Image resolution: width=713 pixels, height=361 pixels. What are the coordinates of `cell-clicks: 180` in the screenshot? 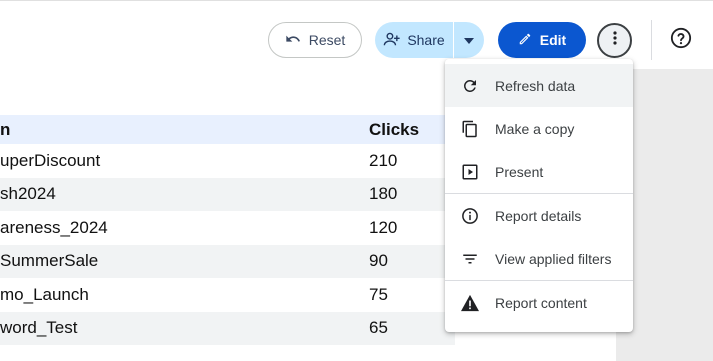 It's located at (383, 194).